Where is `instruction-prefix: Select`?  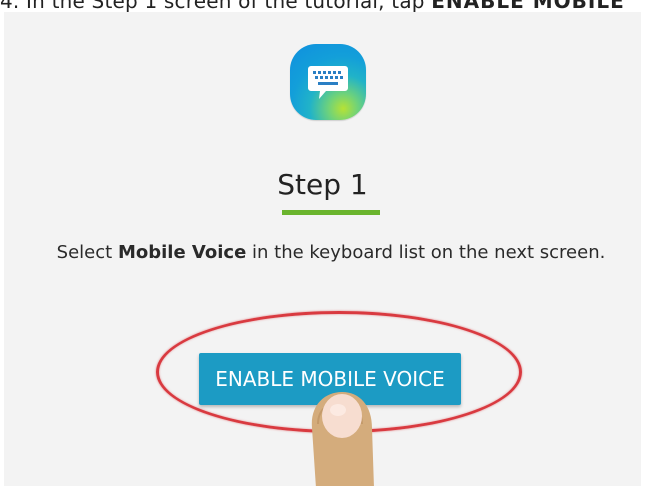 instruction-prefix: Select is located at coordinates (87, 252).